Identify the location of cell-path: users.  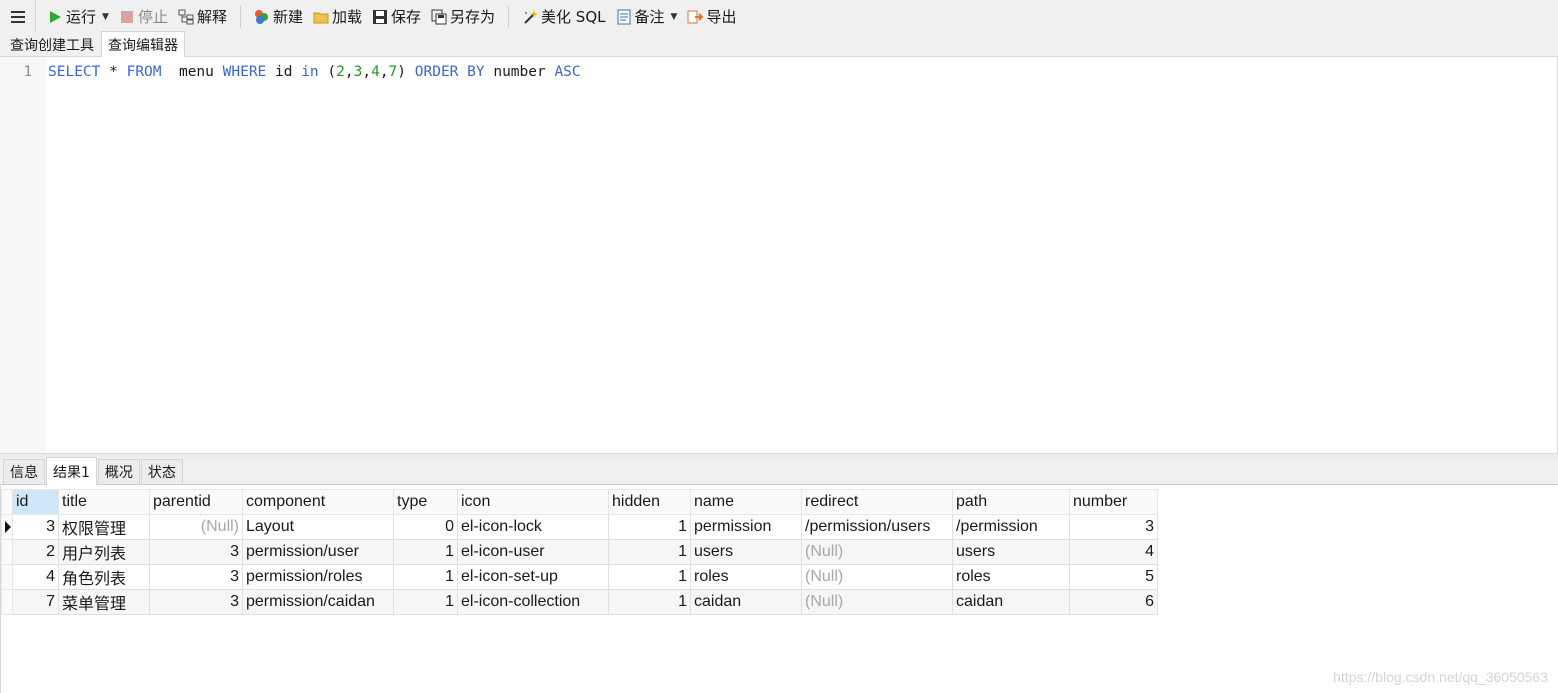
(1011, 552).